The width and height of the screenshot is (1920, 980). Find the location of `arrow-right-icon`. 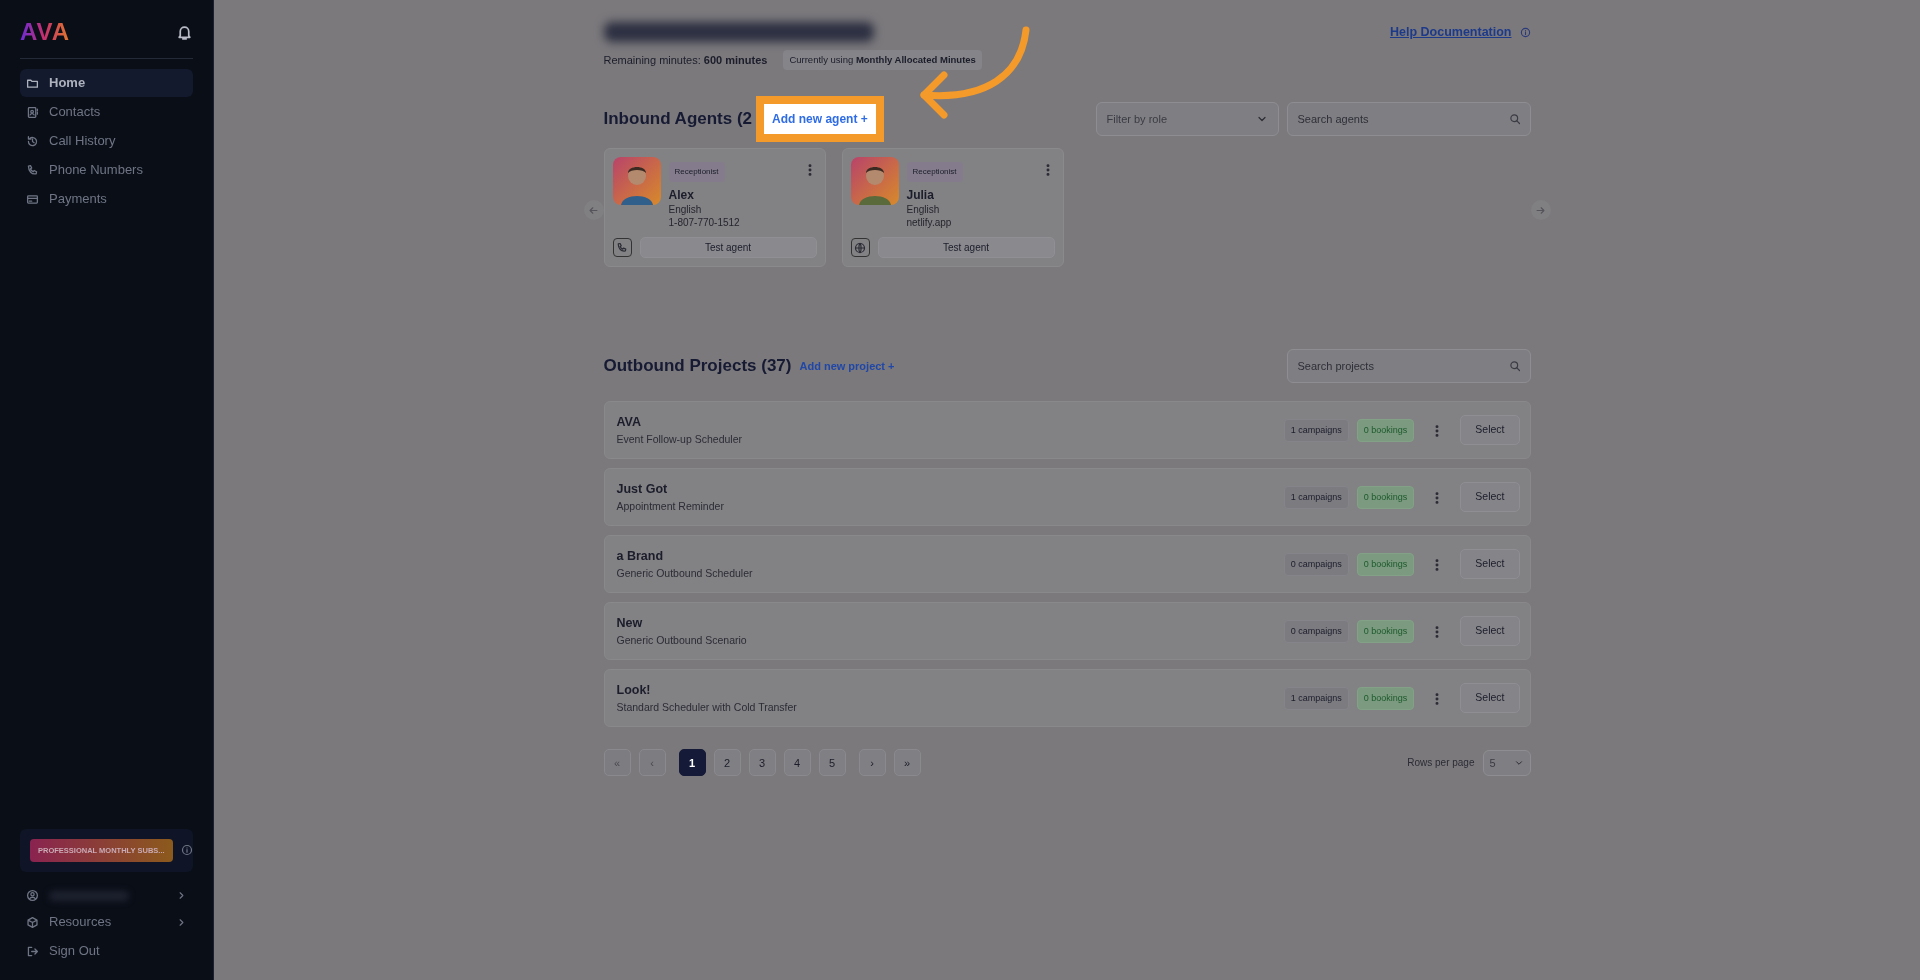

arrow-right-icon is located at coordinates (1540, 210).